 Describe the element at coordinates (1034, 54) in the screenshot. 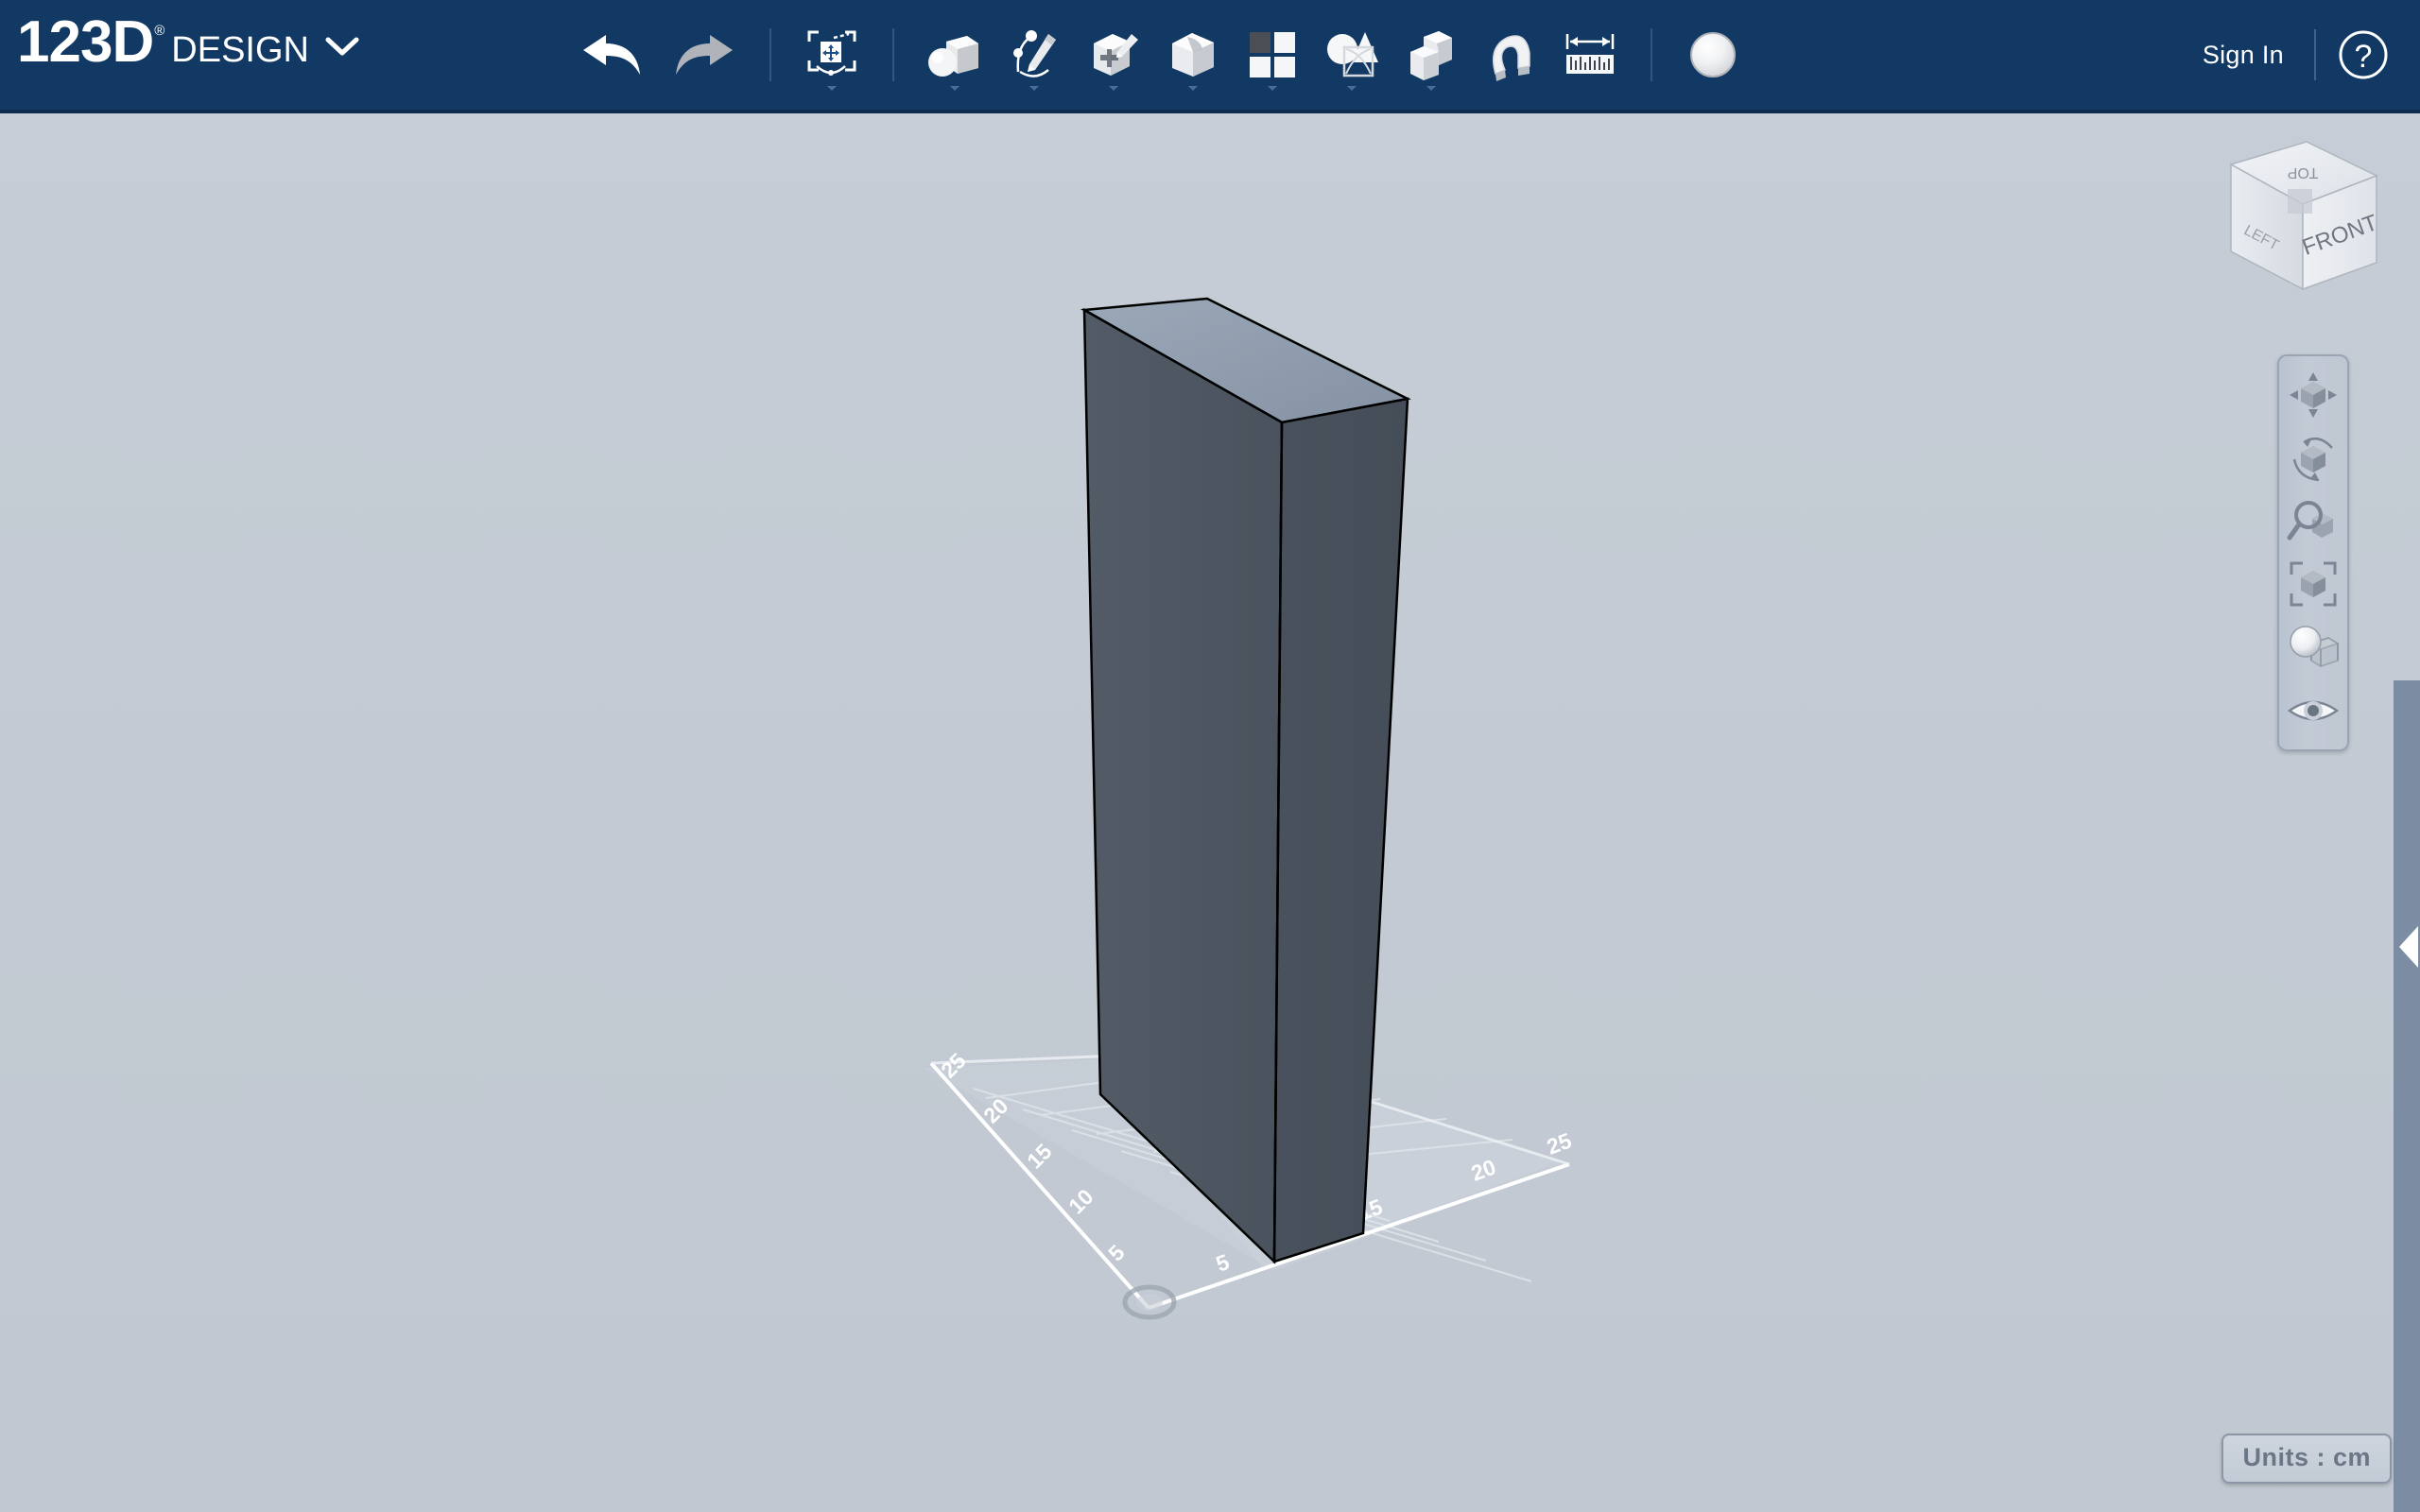

I see `sketch-tool` at that location.